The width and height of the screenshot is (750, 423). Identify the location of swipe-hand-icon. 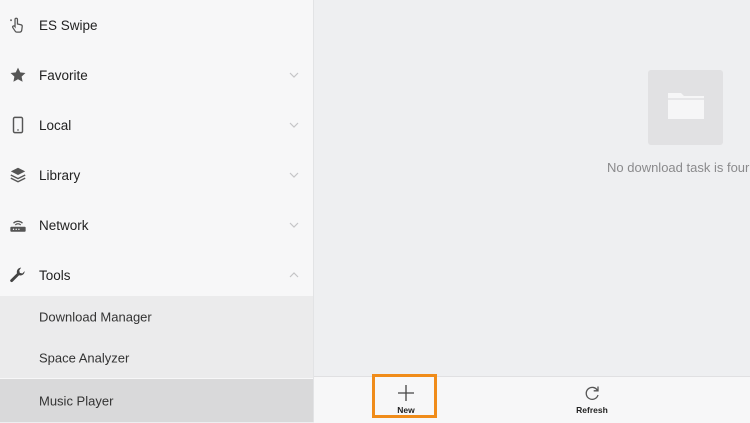
(18, 25).